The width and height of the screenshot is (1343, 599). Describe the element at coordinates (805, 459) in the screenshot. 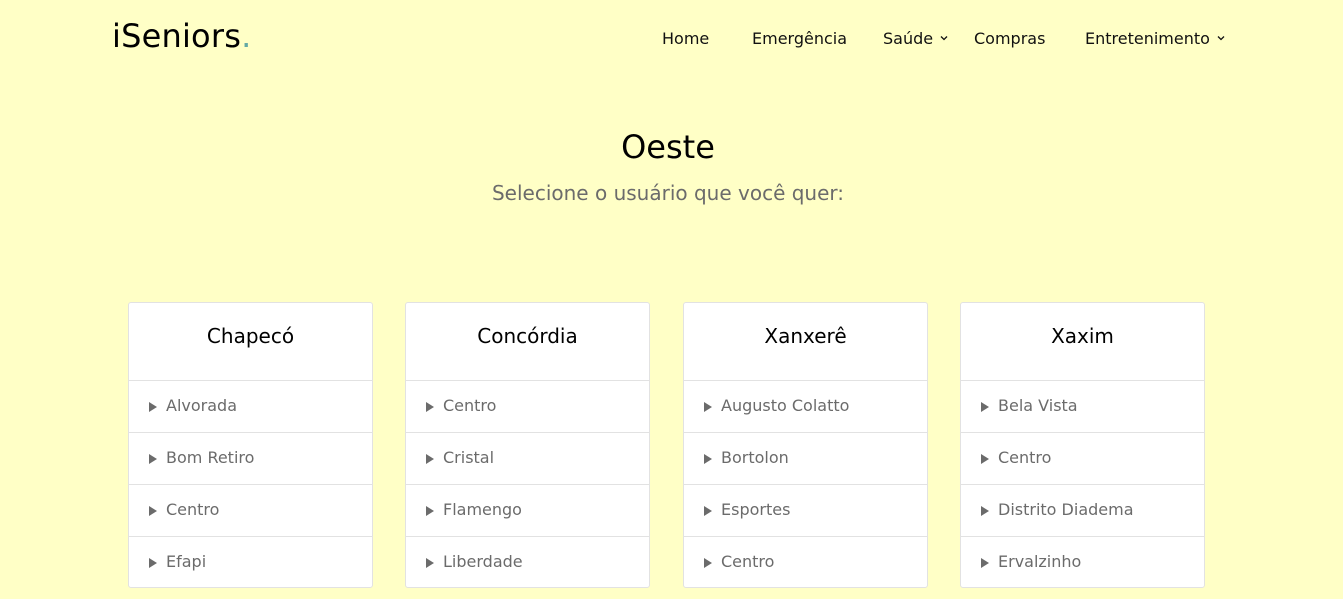

I see `neighborhood-item: Bortolon` at that location.